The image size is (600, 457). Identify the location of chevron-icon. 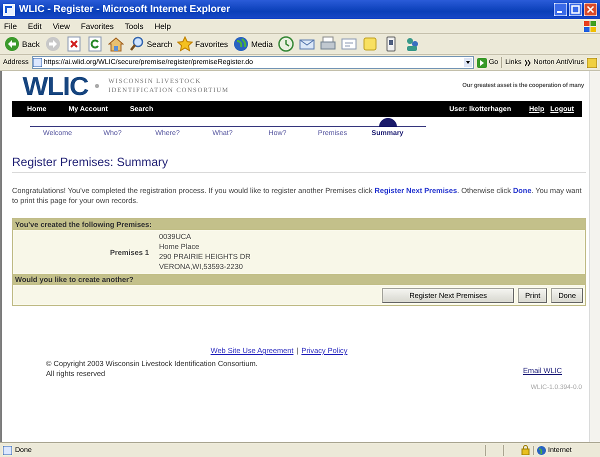
(527, 62).